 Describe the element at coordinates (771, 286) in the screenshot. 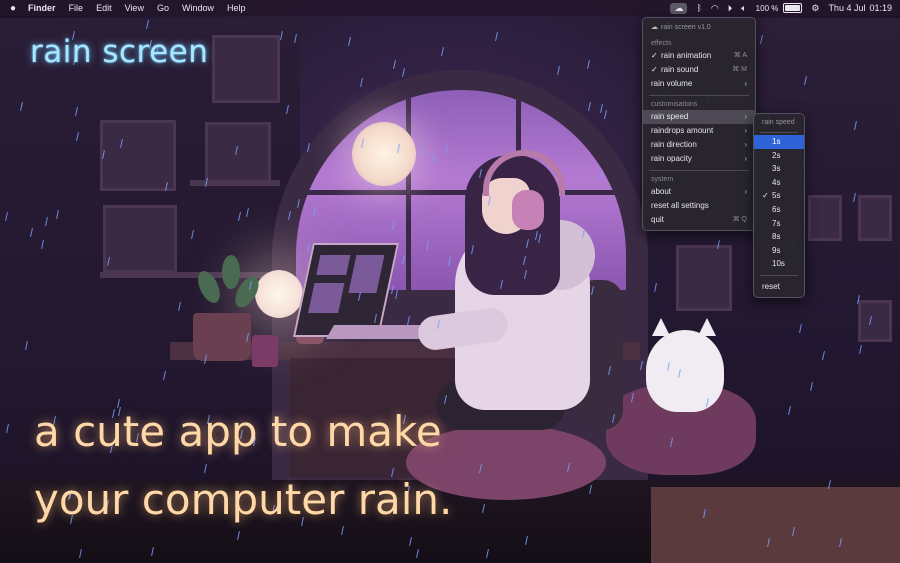

I see `speed-reset-label: reset` at that location.